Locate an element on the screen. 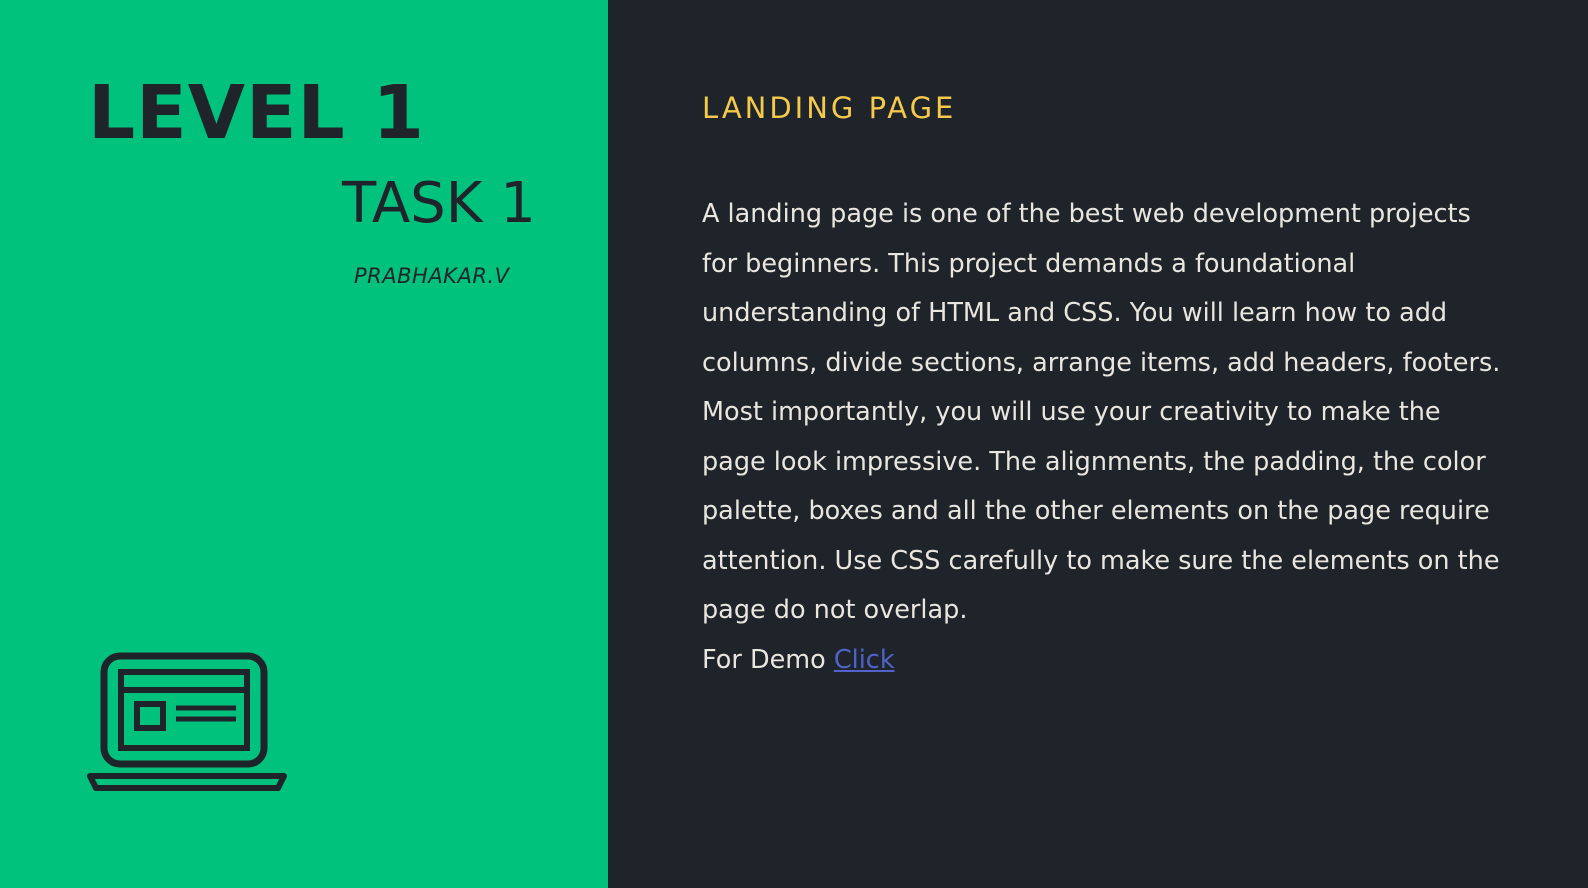  laptop-icon is located at coordinates (187, 721).